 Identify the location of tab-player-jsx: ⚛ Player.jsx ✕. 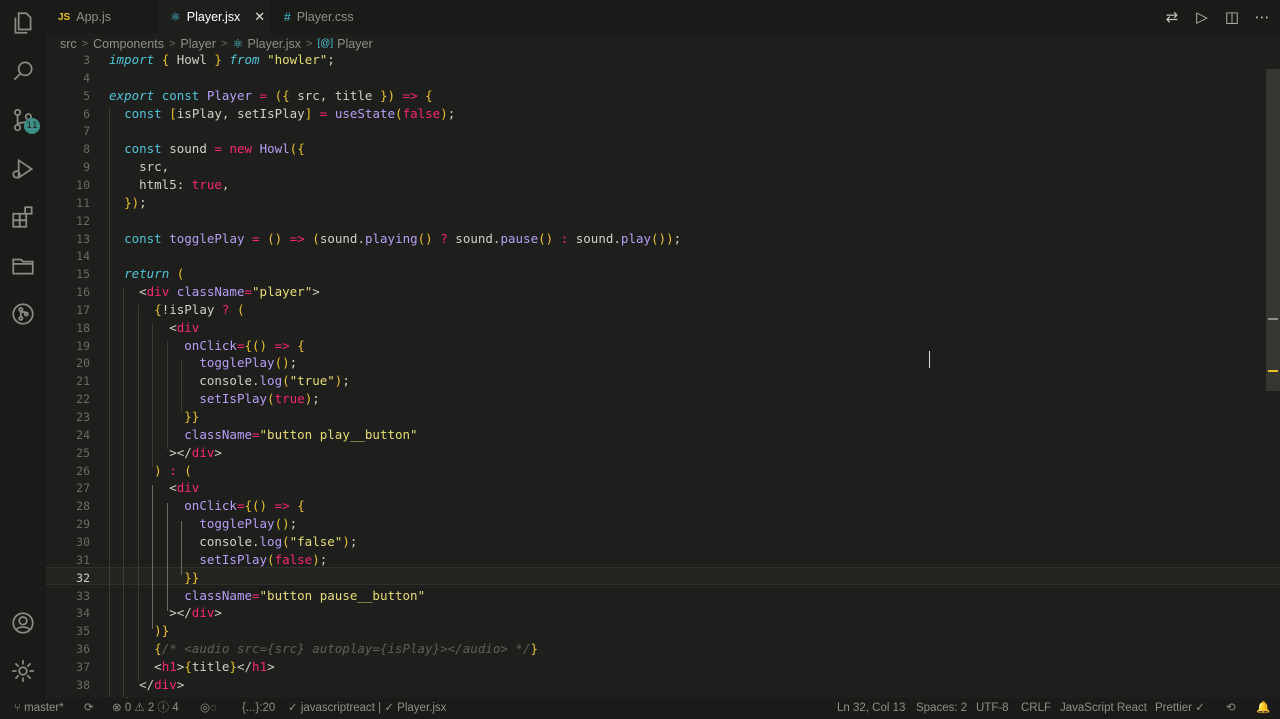
(214, 17).